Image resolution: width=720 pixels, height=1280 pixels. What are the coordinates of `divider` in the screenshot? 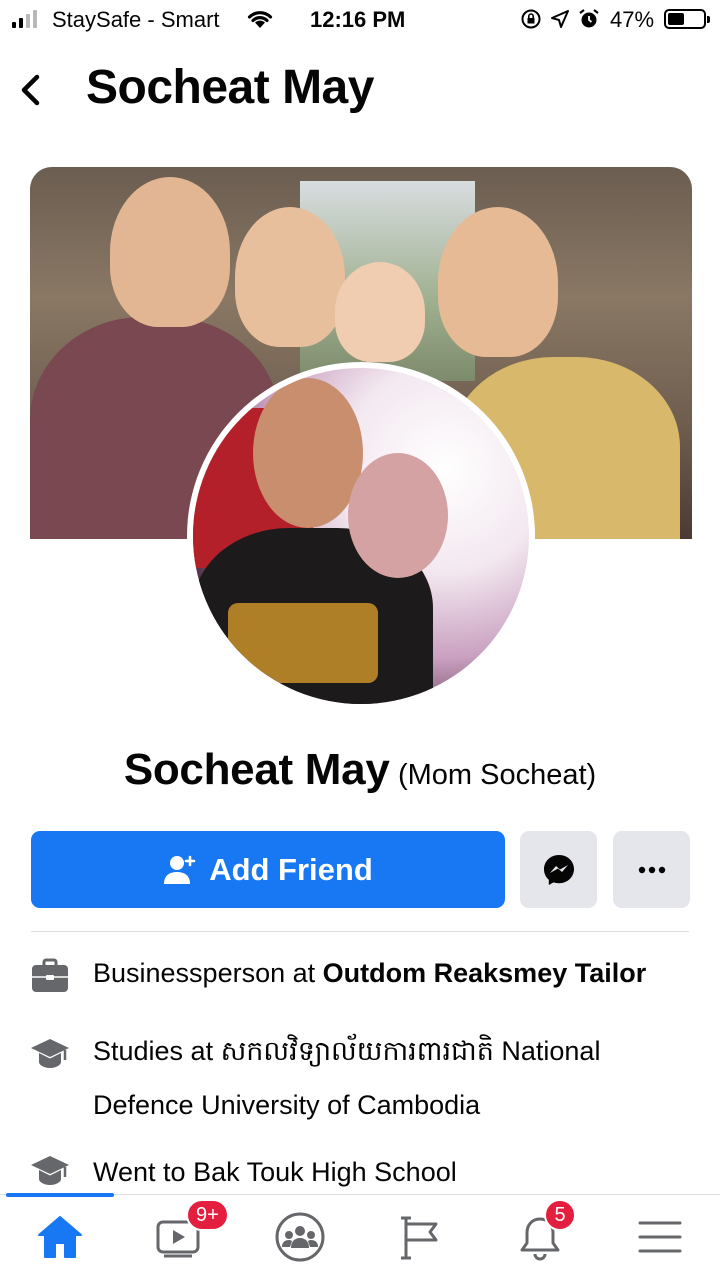 It's located at (360, 931).